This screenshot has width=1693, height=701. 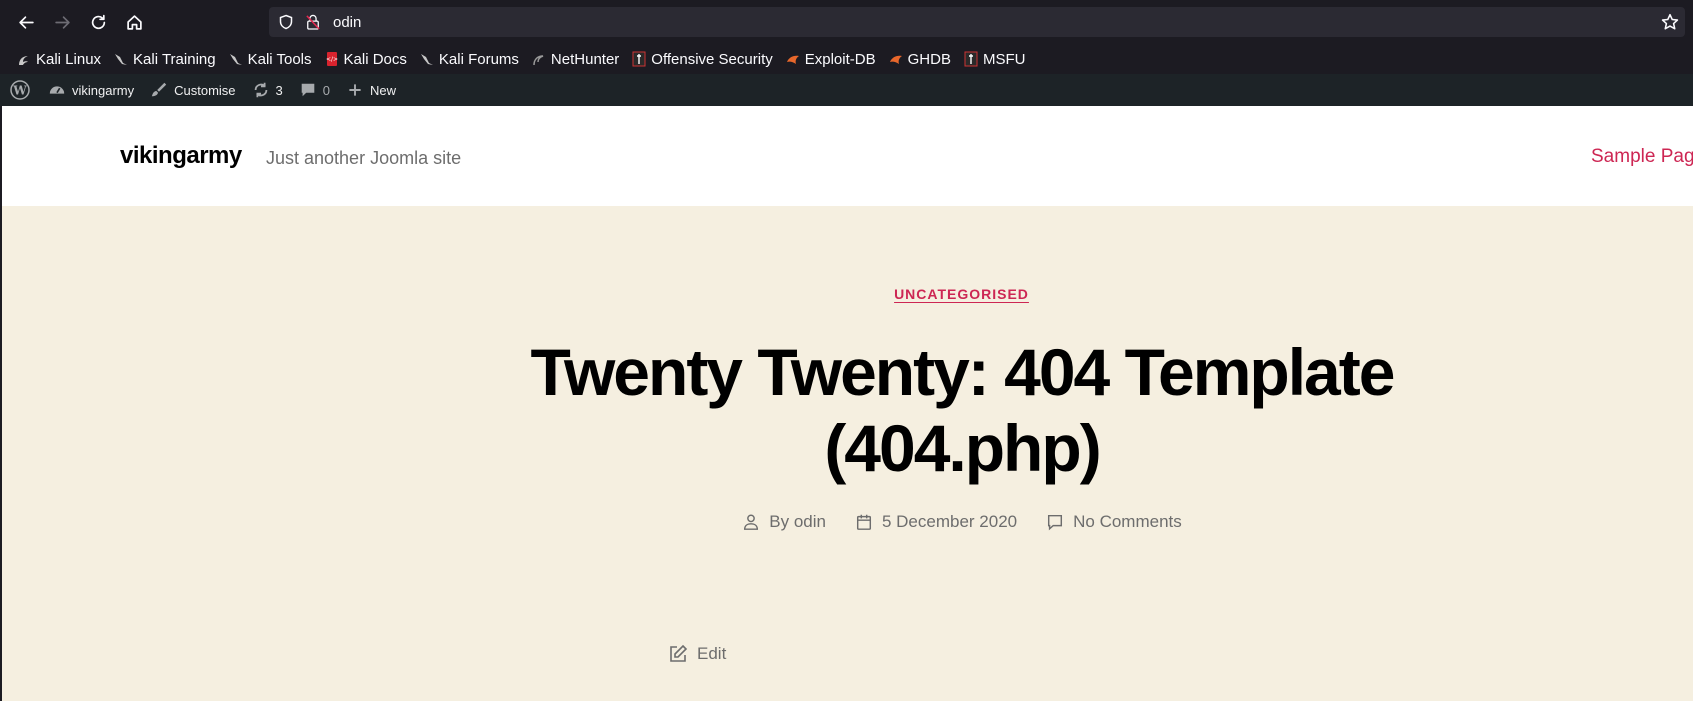 I want to click on updates-refresh-icon, so click(x=261, y=90).